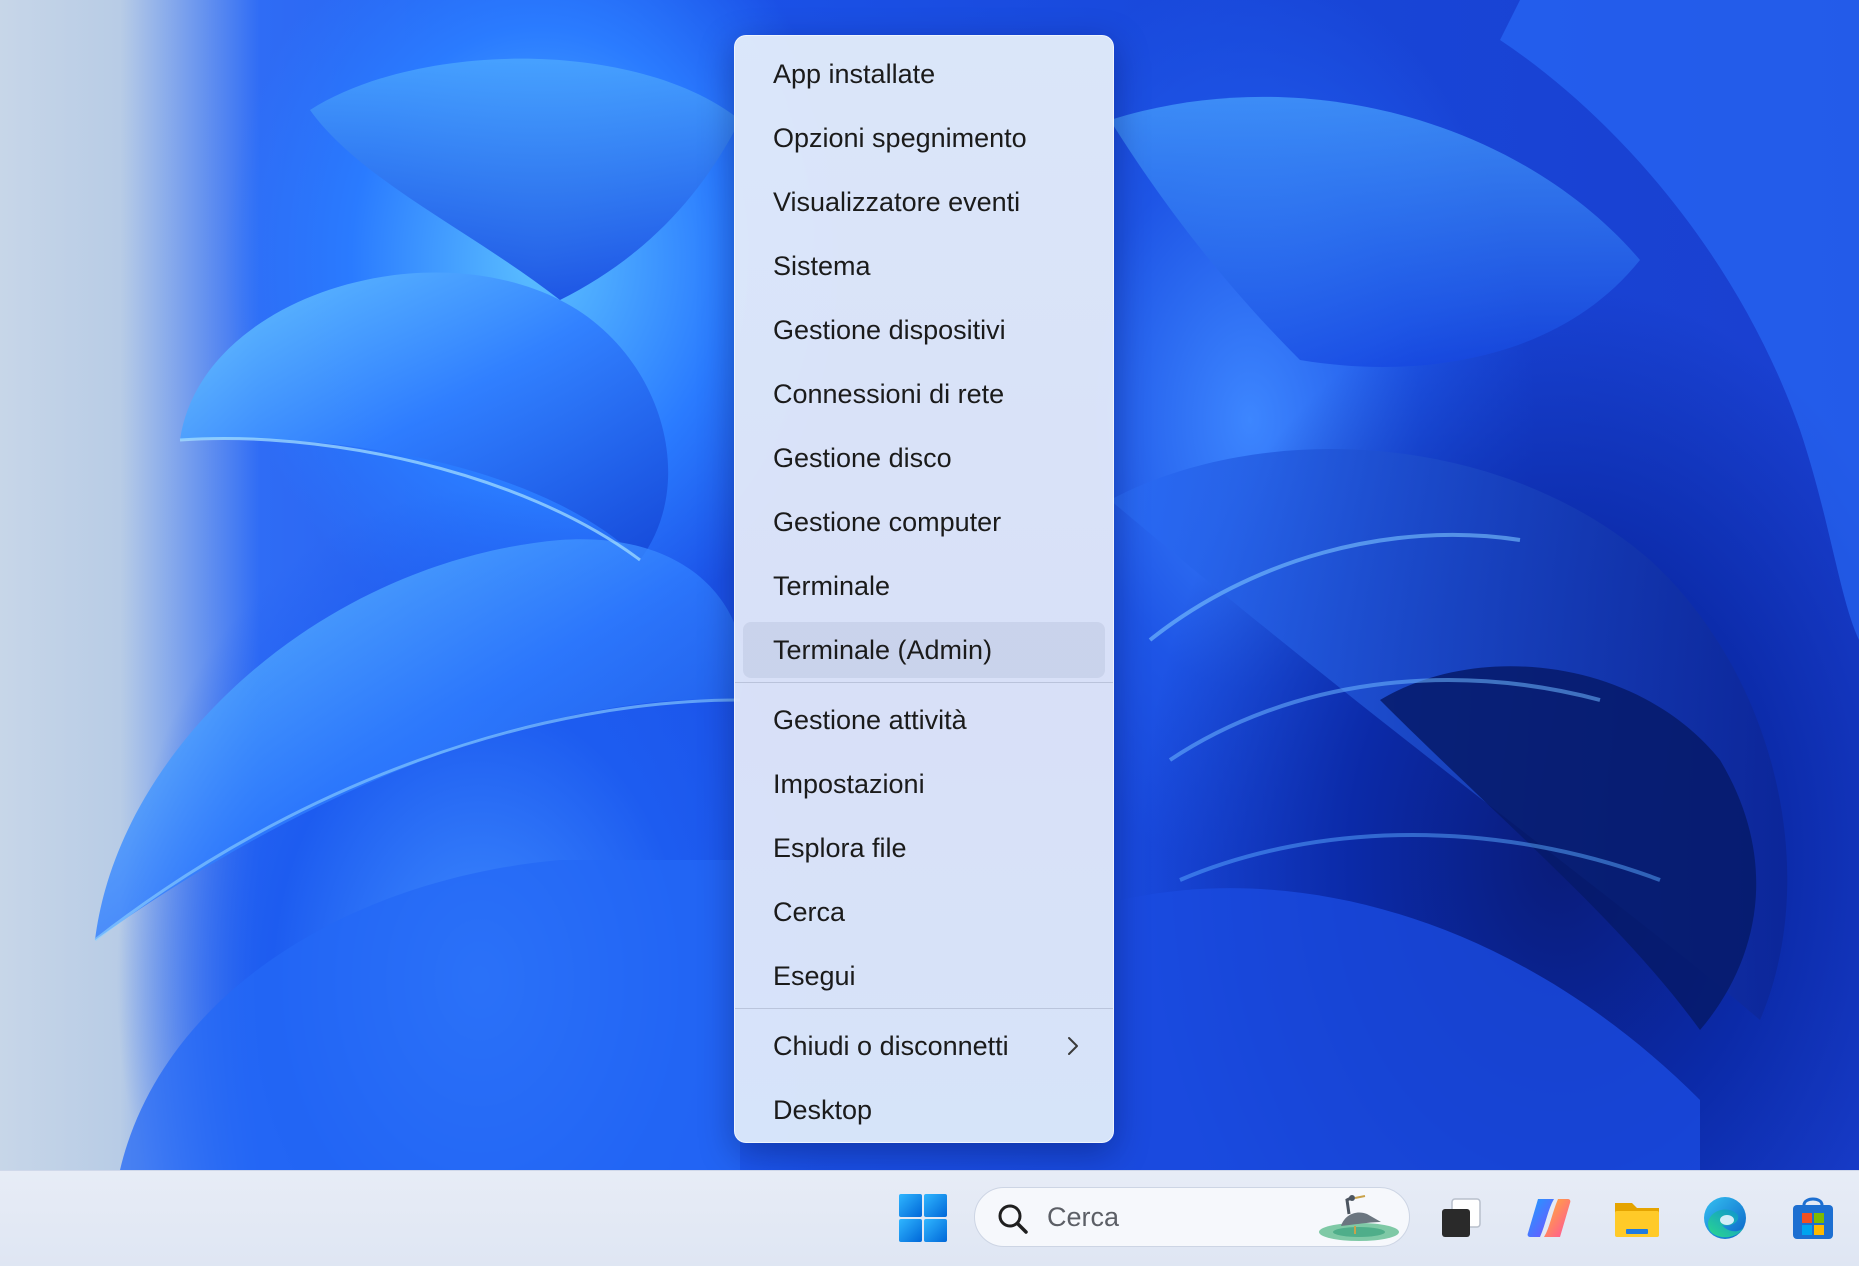 The image size is (1859, 1266). I want to click on menu-item-terminale-admin: Terminale (Admin), so click(924, 650).